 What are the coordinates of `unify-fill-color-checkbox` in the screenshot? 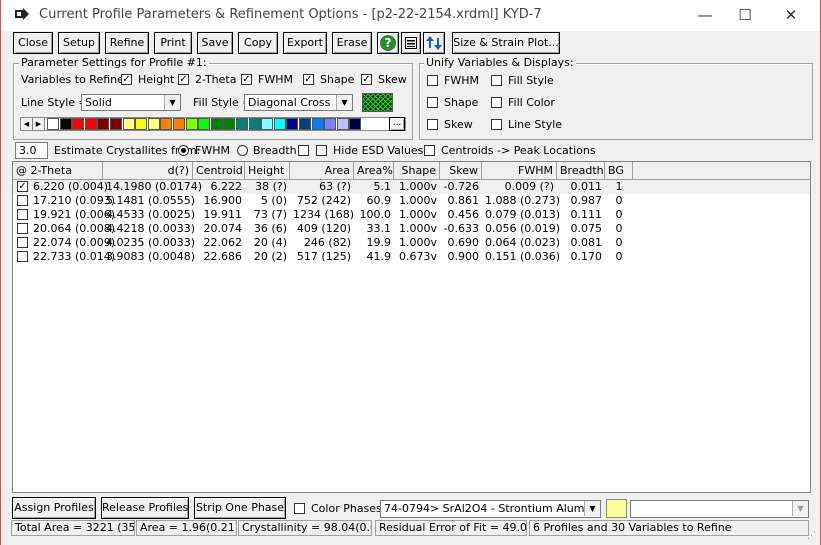 It's located at (496, 102).